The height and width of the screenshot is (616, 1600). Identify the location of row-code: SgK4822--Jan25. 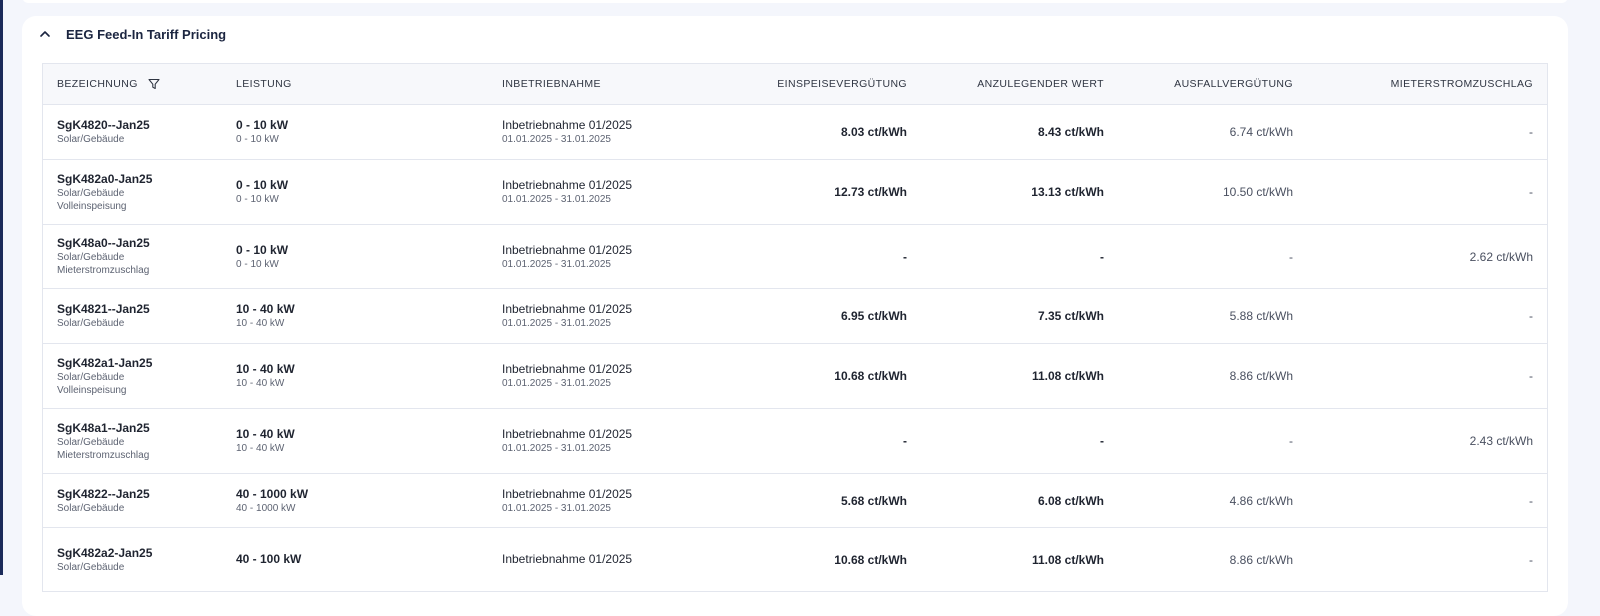
(103, 493).